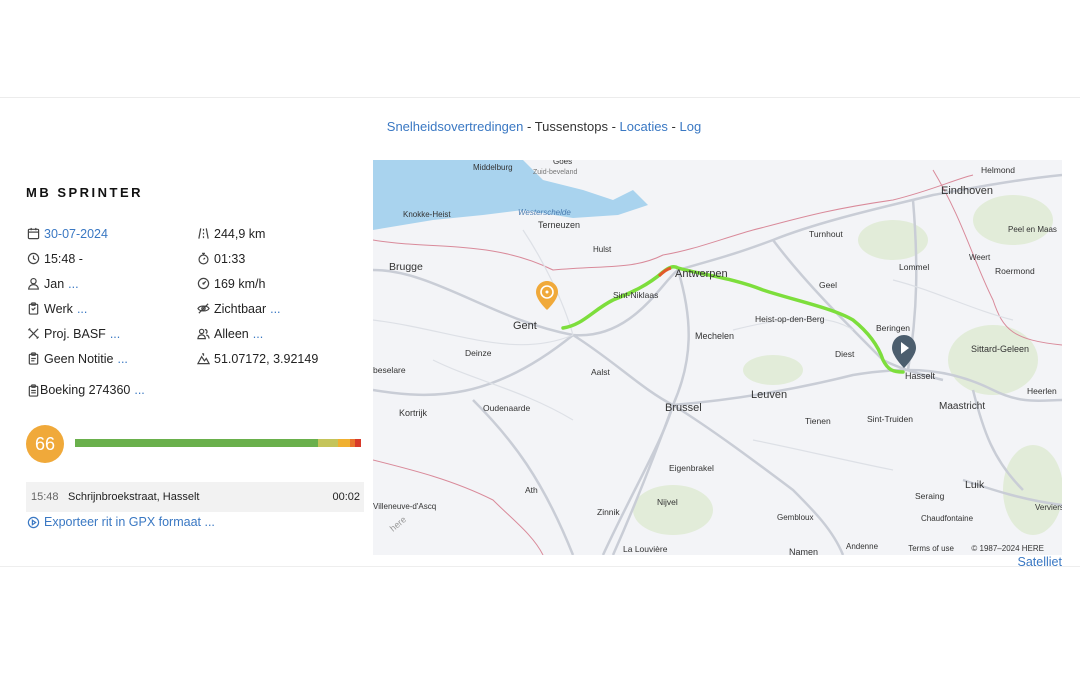  Describe the element at coordinates (818, 421) in the screenshot. I see `svg-text: Tienen` at that location.